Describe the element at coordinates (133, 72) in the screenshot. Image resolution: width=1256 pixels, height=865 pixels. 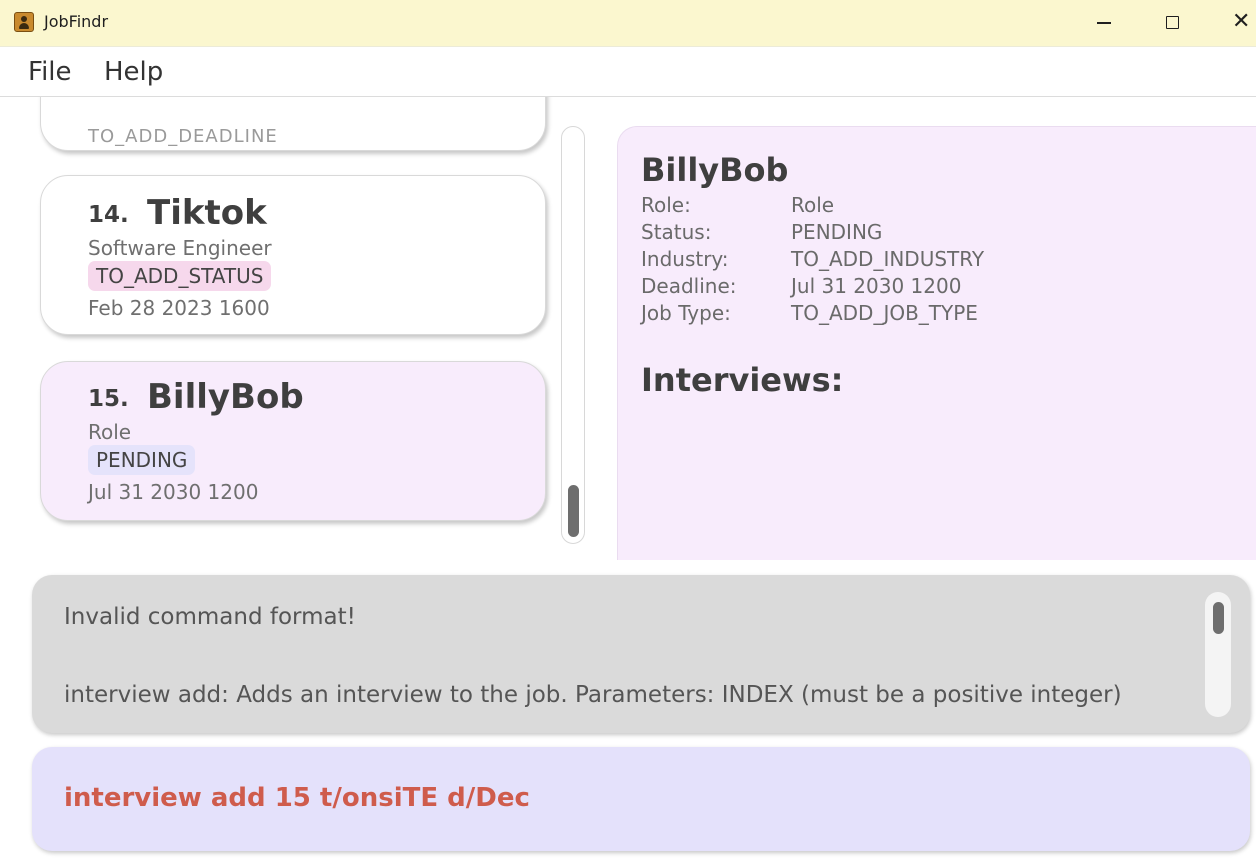
I see `menu-help: Help` at that location.